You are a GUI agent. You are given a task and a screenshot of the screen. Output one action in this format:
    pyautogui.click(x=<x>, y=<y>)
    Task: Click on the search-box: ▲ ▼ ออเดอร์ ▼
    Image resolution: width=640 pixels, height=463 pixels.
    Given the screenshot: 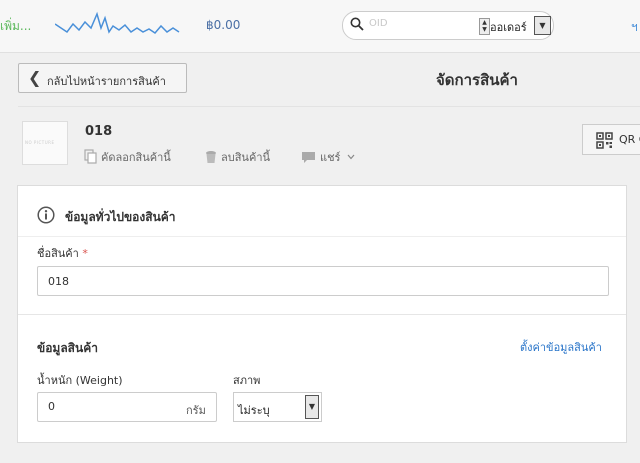 What is the action you would take?
    pyautogui.click(x=448, y=25)
    